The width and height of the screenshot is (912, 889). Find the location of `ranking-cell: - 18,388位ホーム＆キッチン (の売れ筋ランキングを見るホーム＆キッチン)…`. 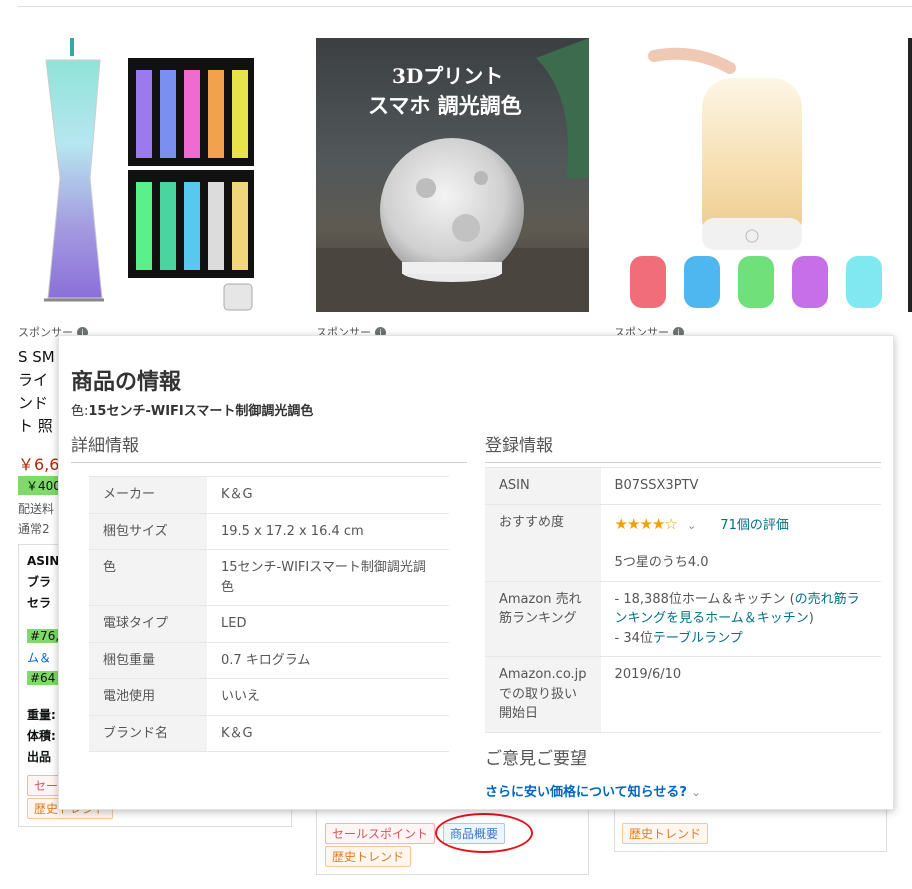

ranking-cell: - 18,388位ホーム＆キッチン (の売れ筋ランキングを見るホーム＆キッチン)… is located at coordinates (740, 619).